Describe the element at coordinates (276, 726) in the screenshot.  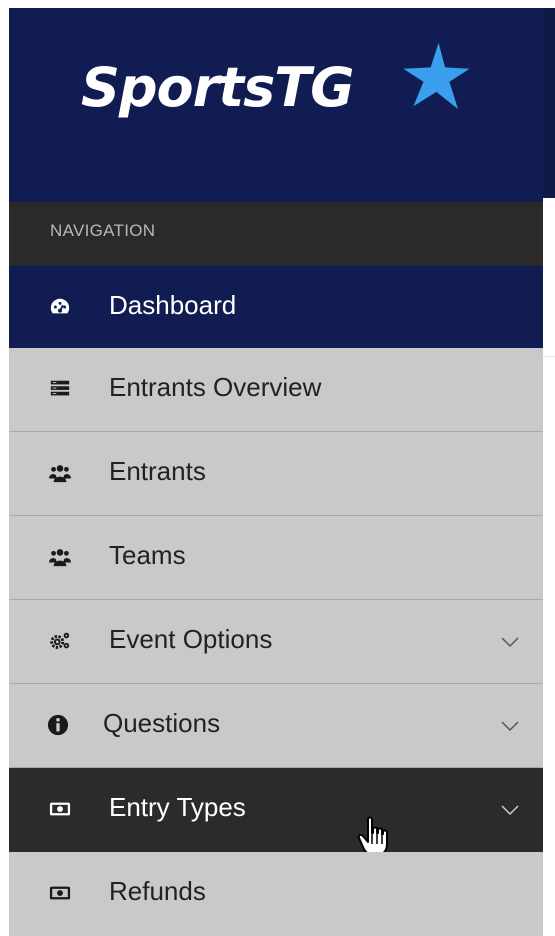
I see `nav-item-questions: Questions` at that location.